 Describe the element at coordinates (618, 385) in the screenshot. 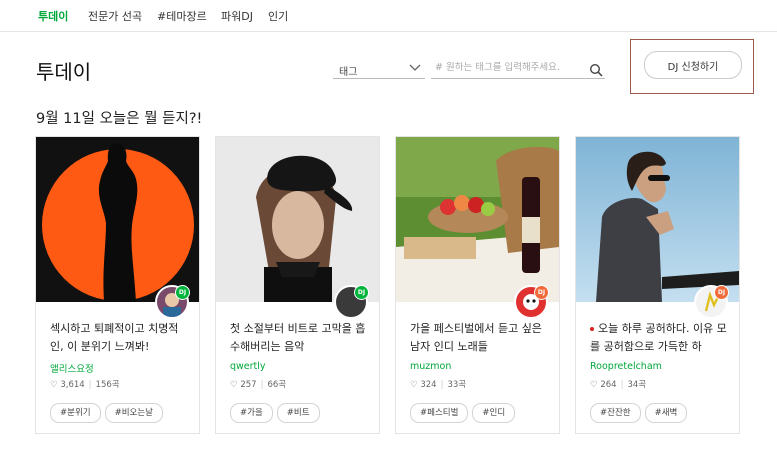

I see `playlist-stats: ♡ 264 | 34곡` at that location.